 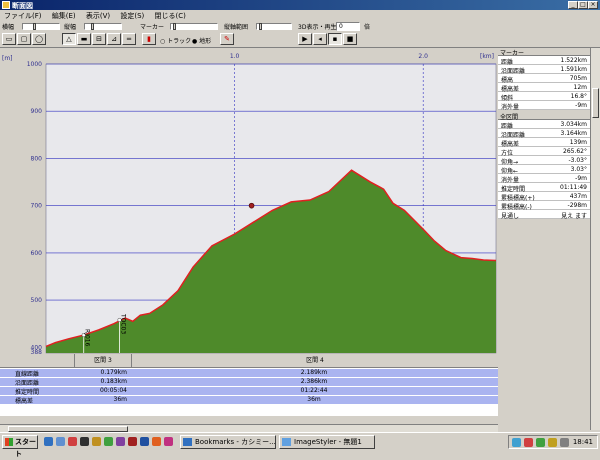 What do you see at coordinates (595, 239) in the screenshot?
I see `vertical-scrollbar` at bounding box center [595, 239].